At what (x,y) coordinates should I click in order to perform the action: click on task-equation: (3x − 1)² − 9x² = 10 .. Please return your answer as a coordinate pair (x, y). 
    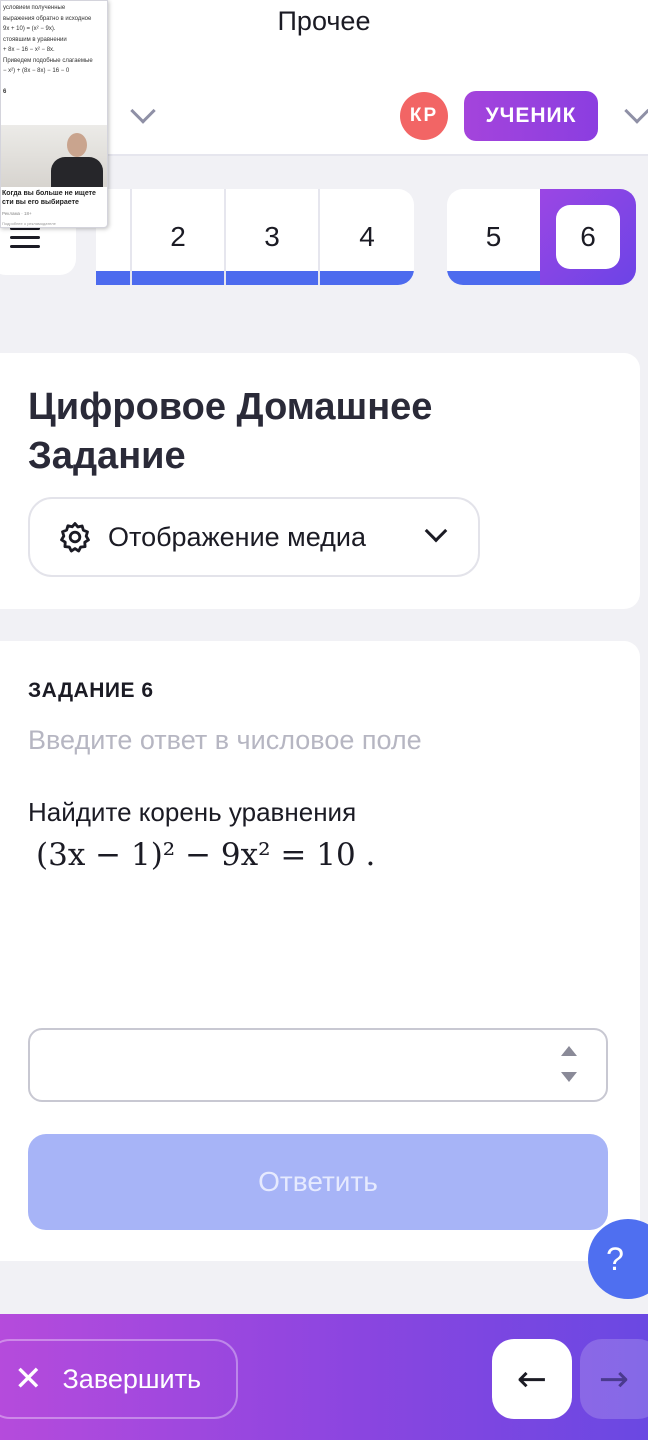
    Looking at the image, I should click on (206, 855).